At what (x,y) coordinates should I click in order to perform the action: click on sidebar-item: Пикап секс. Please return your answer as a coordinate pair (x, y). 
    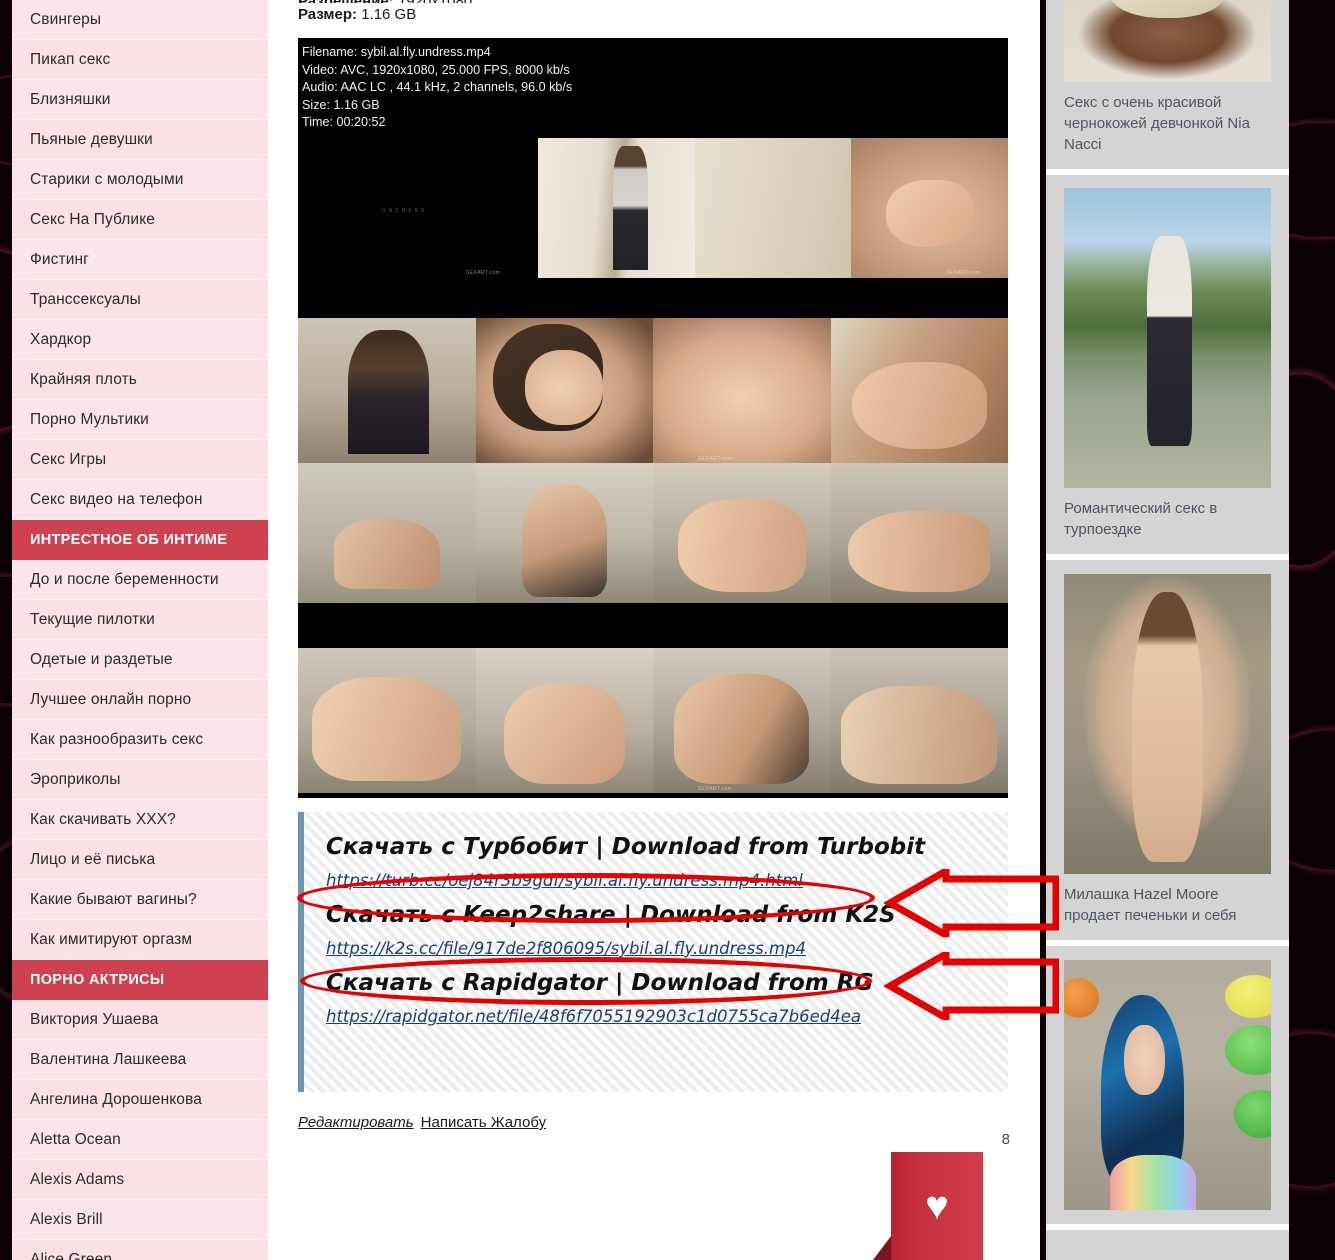
    Looking at the image, I should click on (140, 60).